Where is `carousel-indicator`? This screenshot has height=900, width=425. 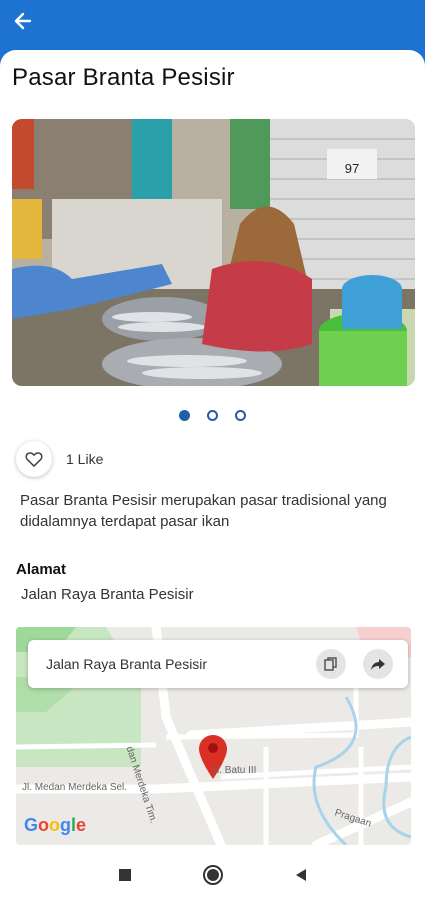 carousel-indicator is located at coordinates (212, 415).